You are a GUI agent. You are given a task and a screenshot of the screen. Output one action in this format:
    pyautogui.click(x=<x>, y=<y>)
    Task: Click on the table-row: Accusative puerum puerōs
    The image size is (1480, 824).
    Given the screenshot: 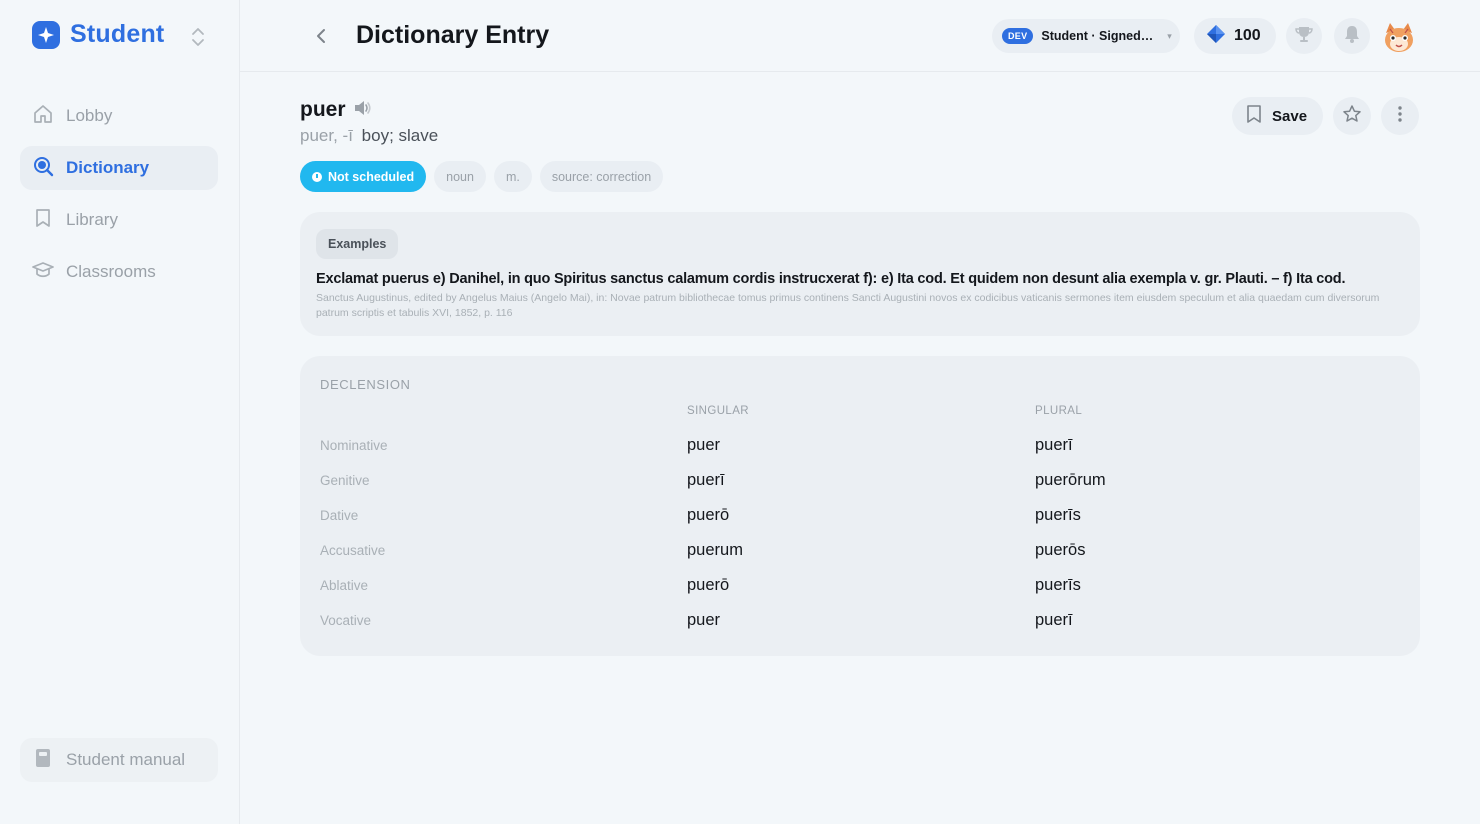 What is the action you would take?
    pyautogui.click(x=860, y=559)
    